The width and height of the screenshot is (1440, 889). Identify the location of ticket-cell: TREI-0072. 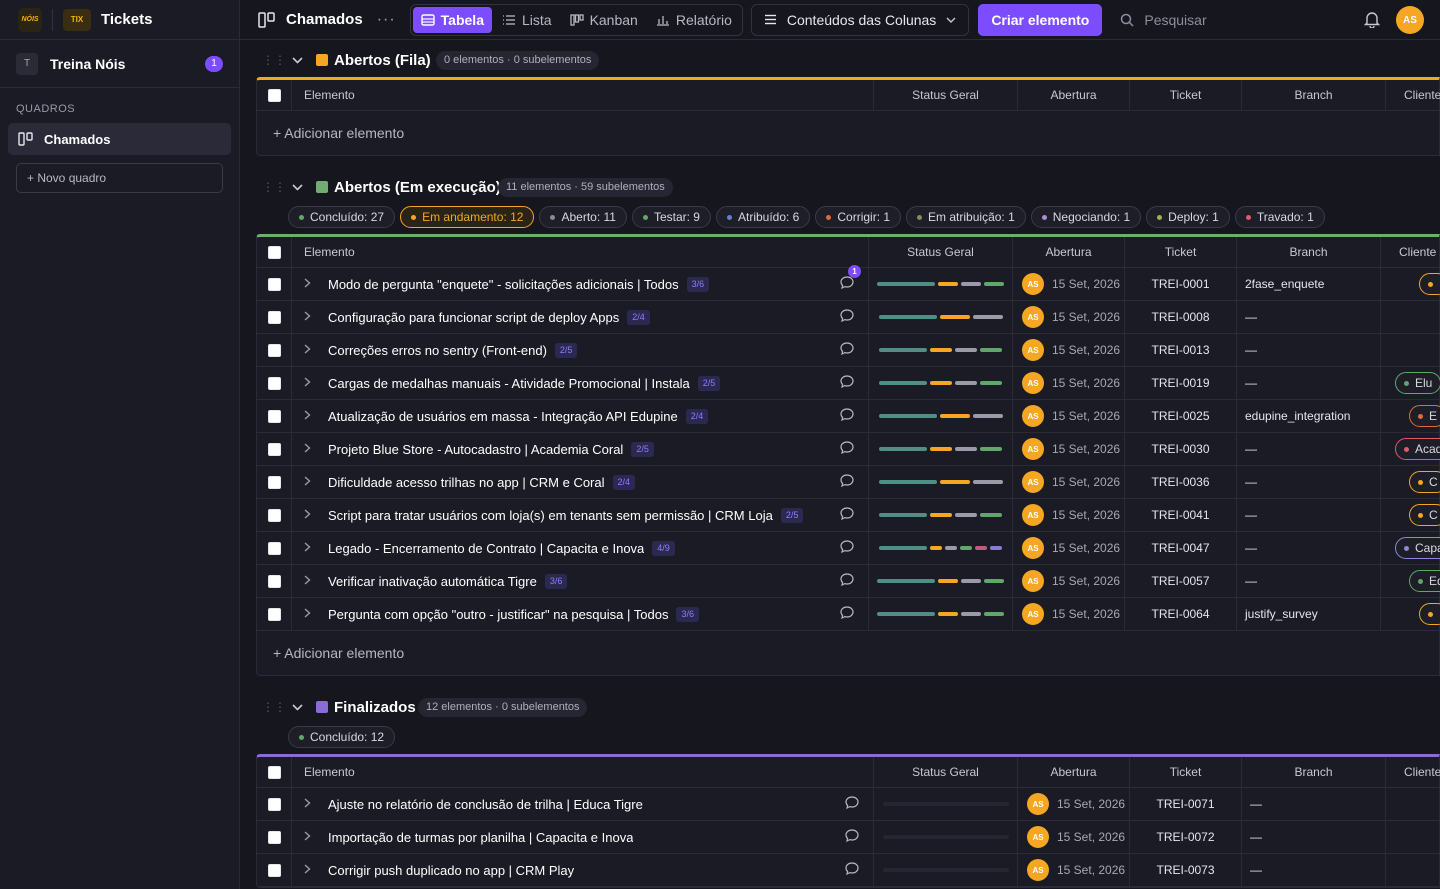
(1186, 837).